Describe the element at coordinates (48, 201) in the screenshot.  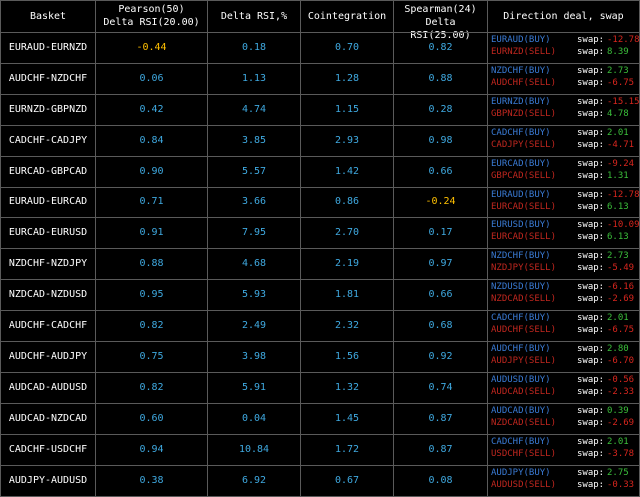
I see `basket-name: EURAUD-EURCAD` at that location.